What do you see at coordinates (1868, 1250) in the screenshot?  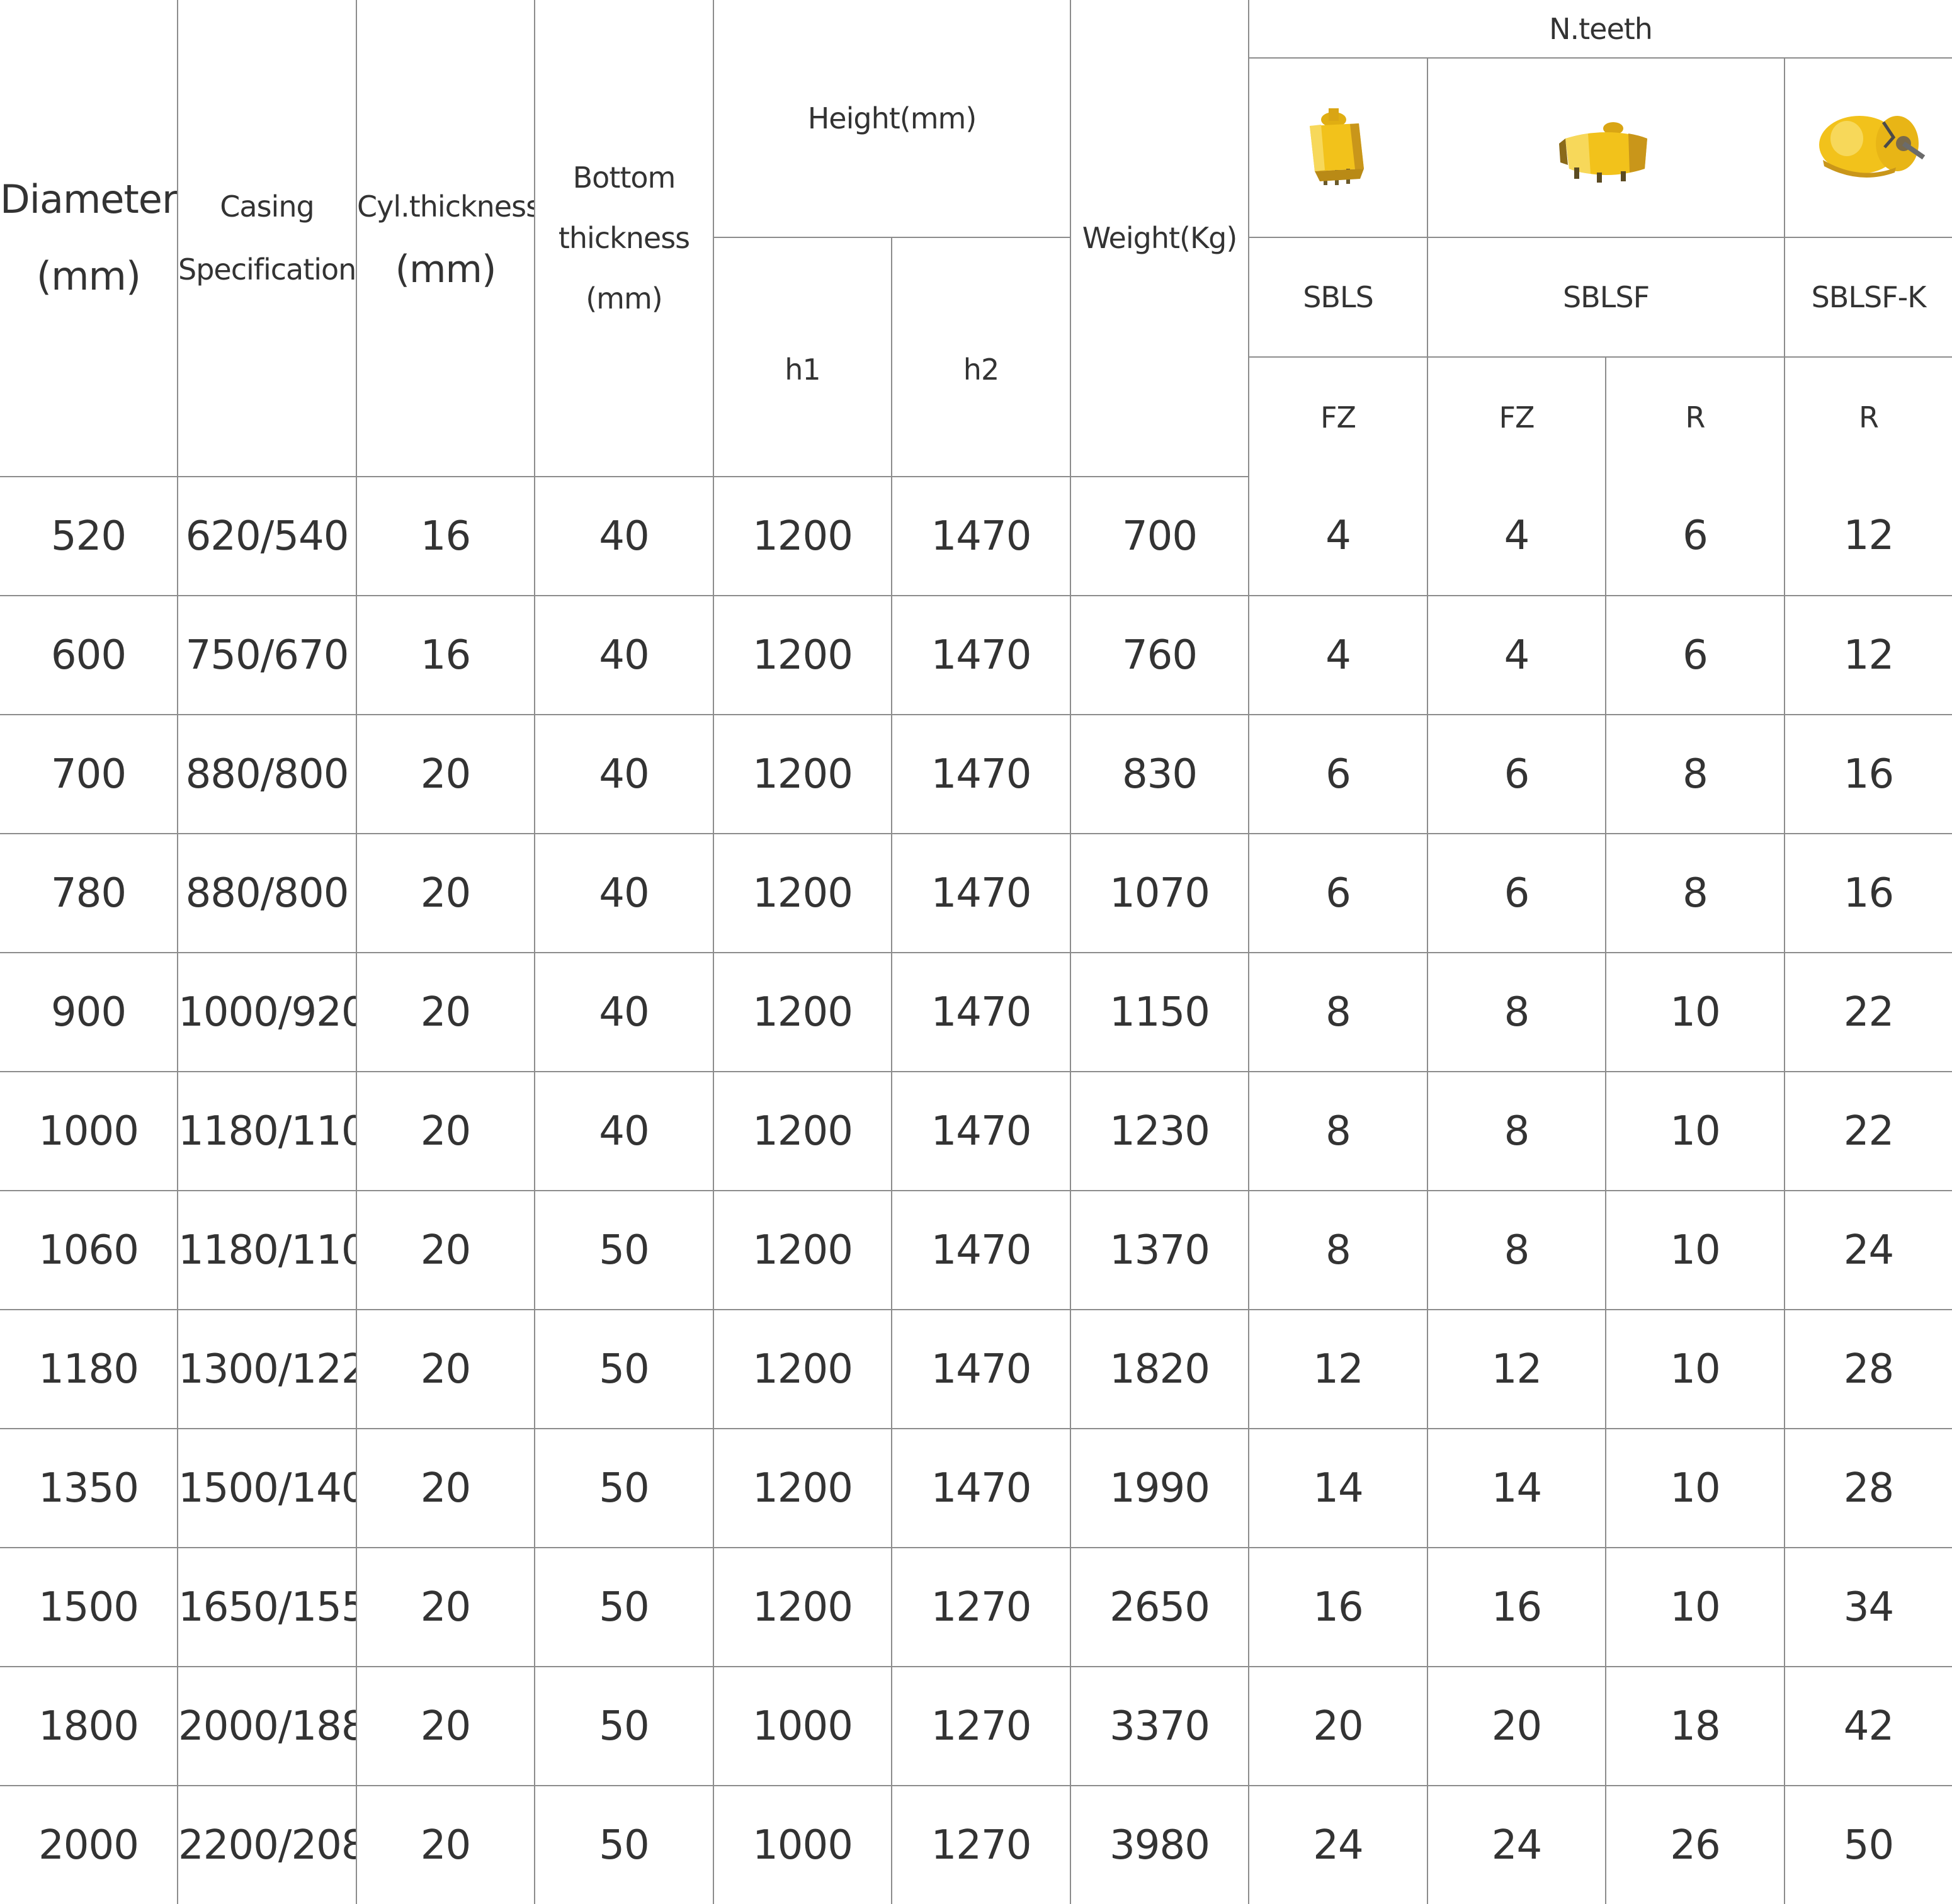 I see `cell-sblsf-k-r: 24` at bounding box center [1868, 1250].